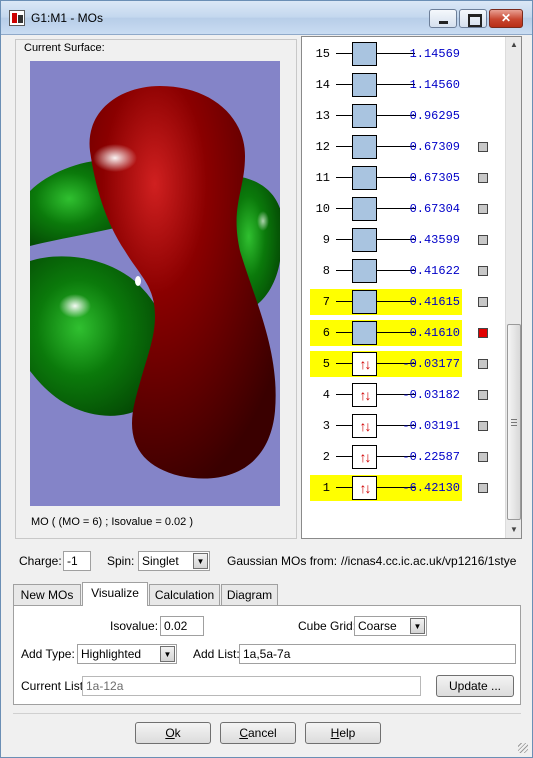 Image resolution: width=533 pixels, height=758 pixels. Describe the element at coordinates (115, 594) in the screenshot. I see `tab-visualize: Visualize` at that location.